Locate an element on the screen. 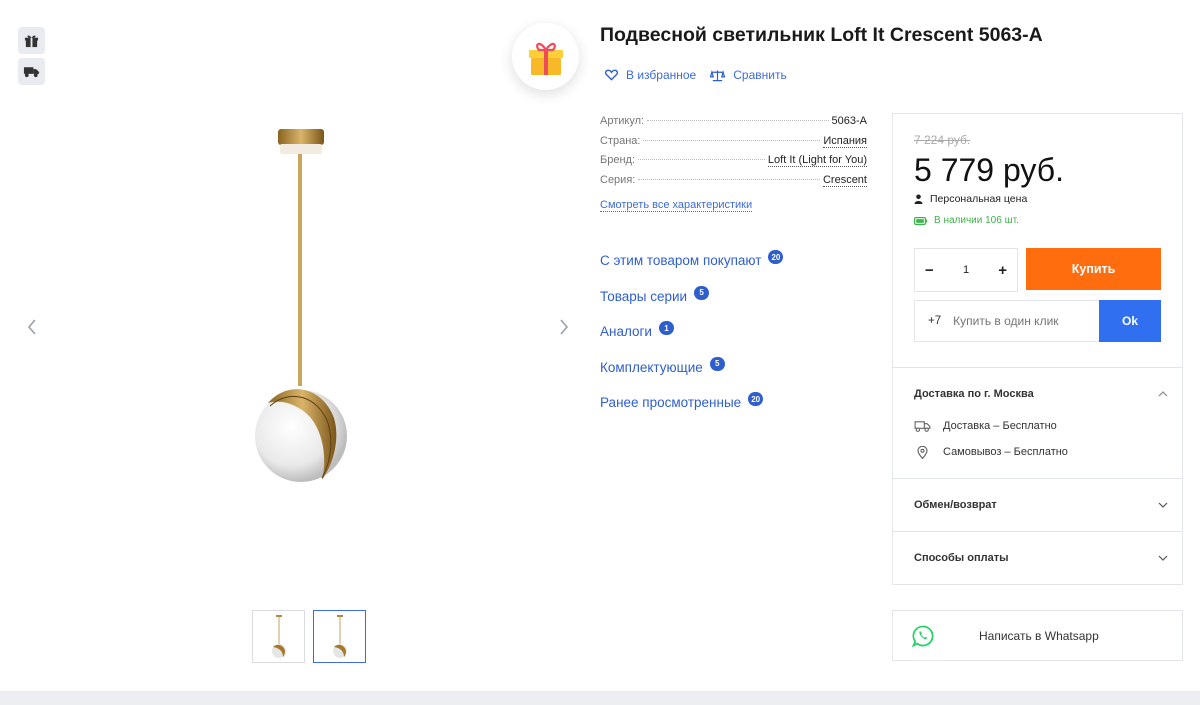 This screenshot has height=705, width=1200. payment-heading: Способы оплаты is located at coordinates (961, 558).